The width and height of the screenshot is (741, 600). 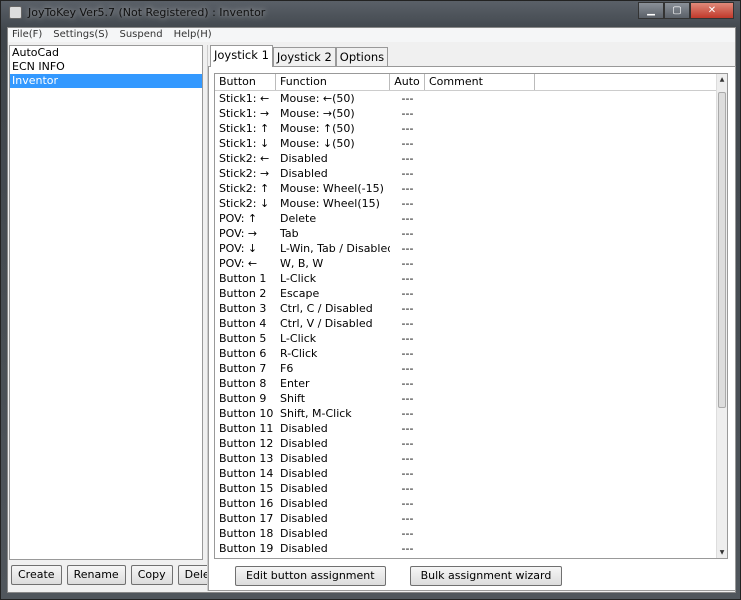 What do you see at coordinates (471, 398) in the screenshot?
I see `table-row: Button 9 Shift ---` at bounding box center [471, 398].